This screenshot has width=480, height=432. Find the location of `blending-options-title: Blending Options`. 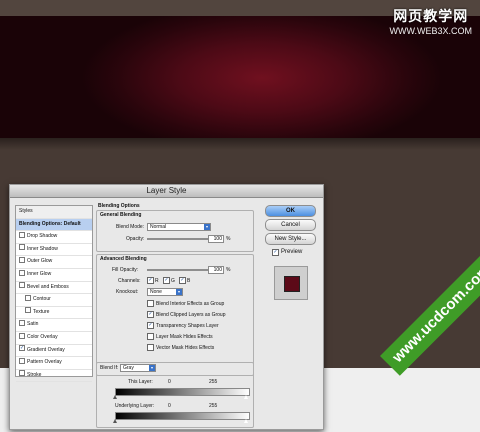

blending-options-title: Blending Options is located at coordinates (119, 206).